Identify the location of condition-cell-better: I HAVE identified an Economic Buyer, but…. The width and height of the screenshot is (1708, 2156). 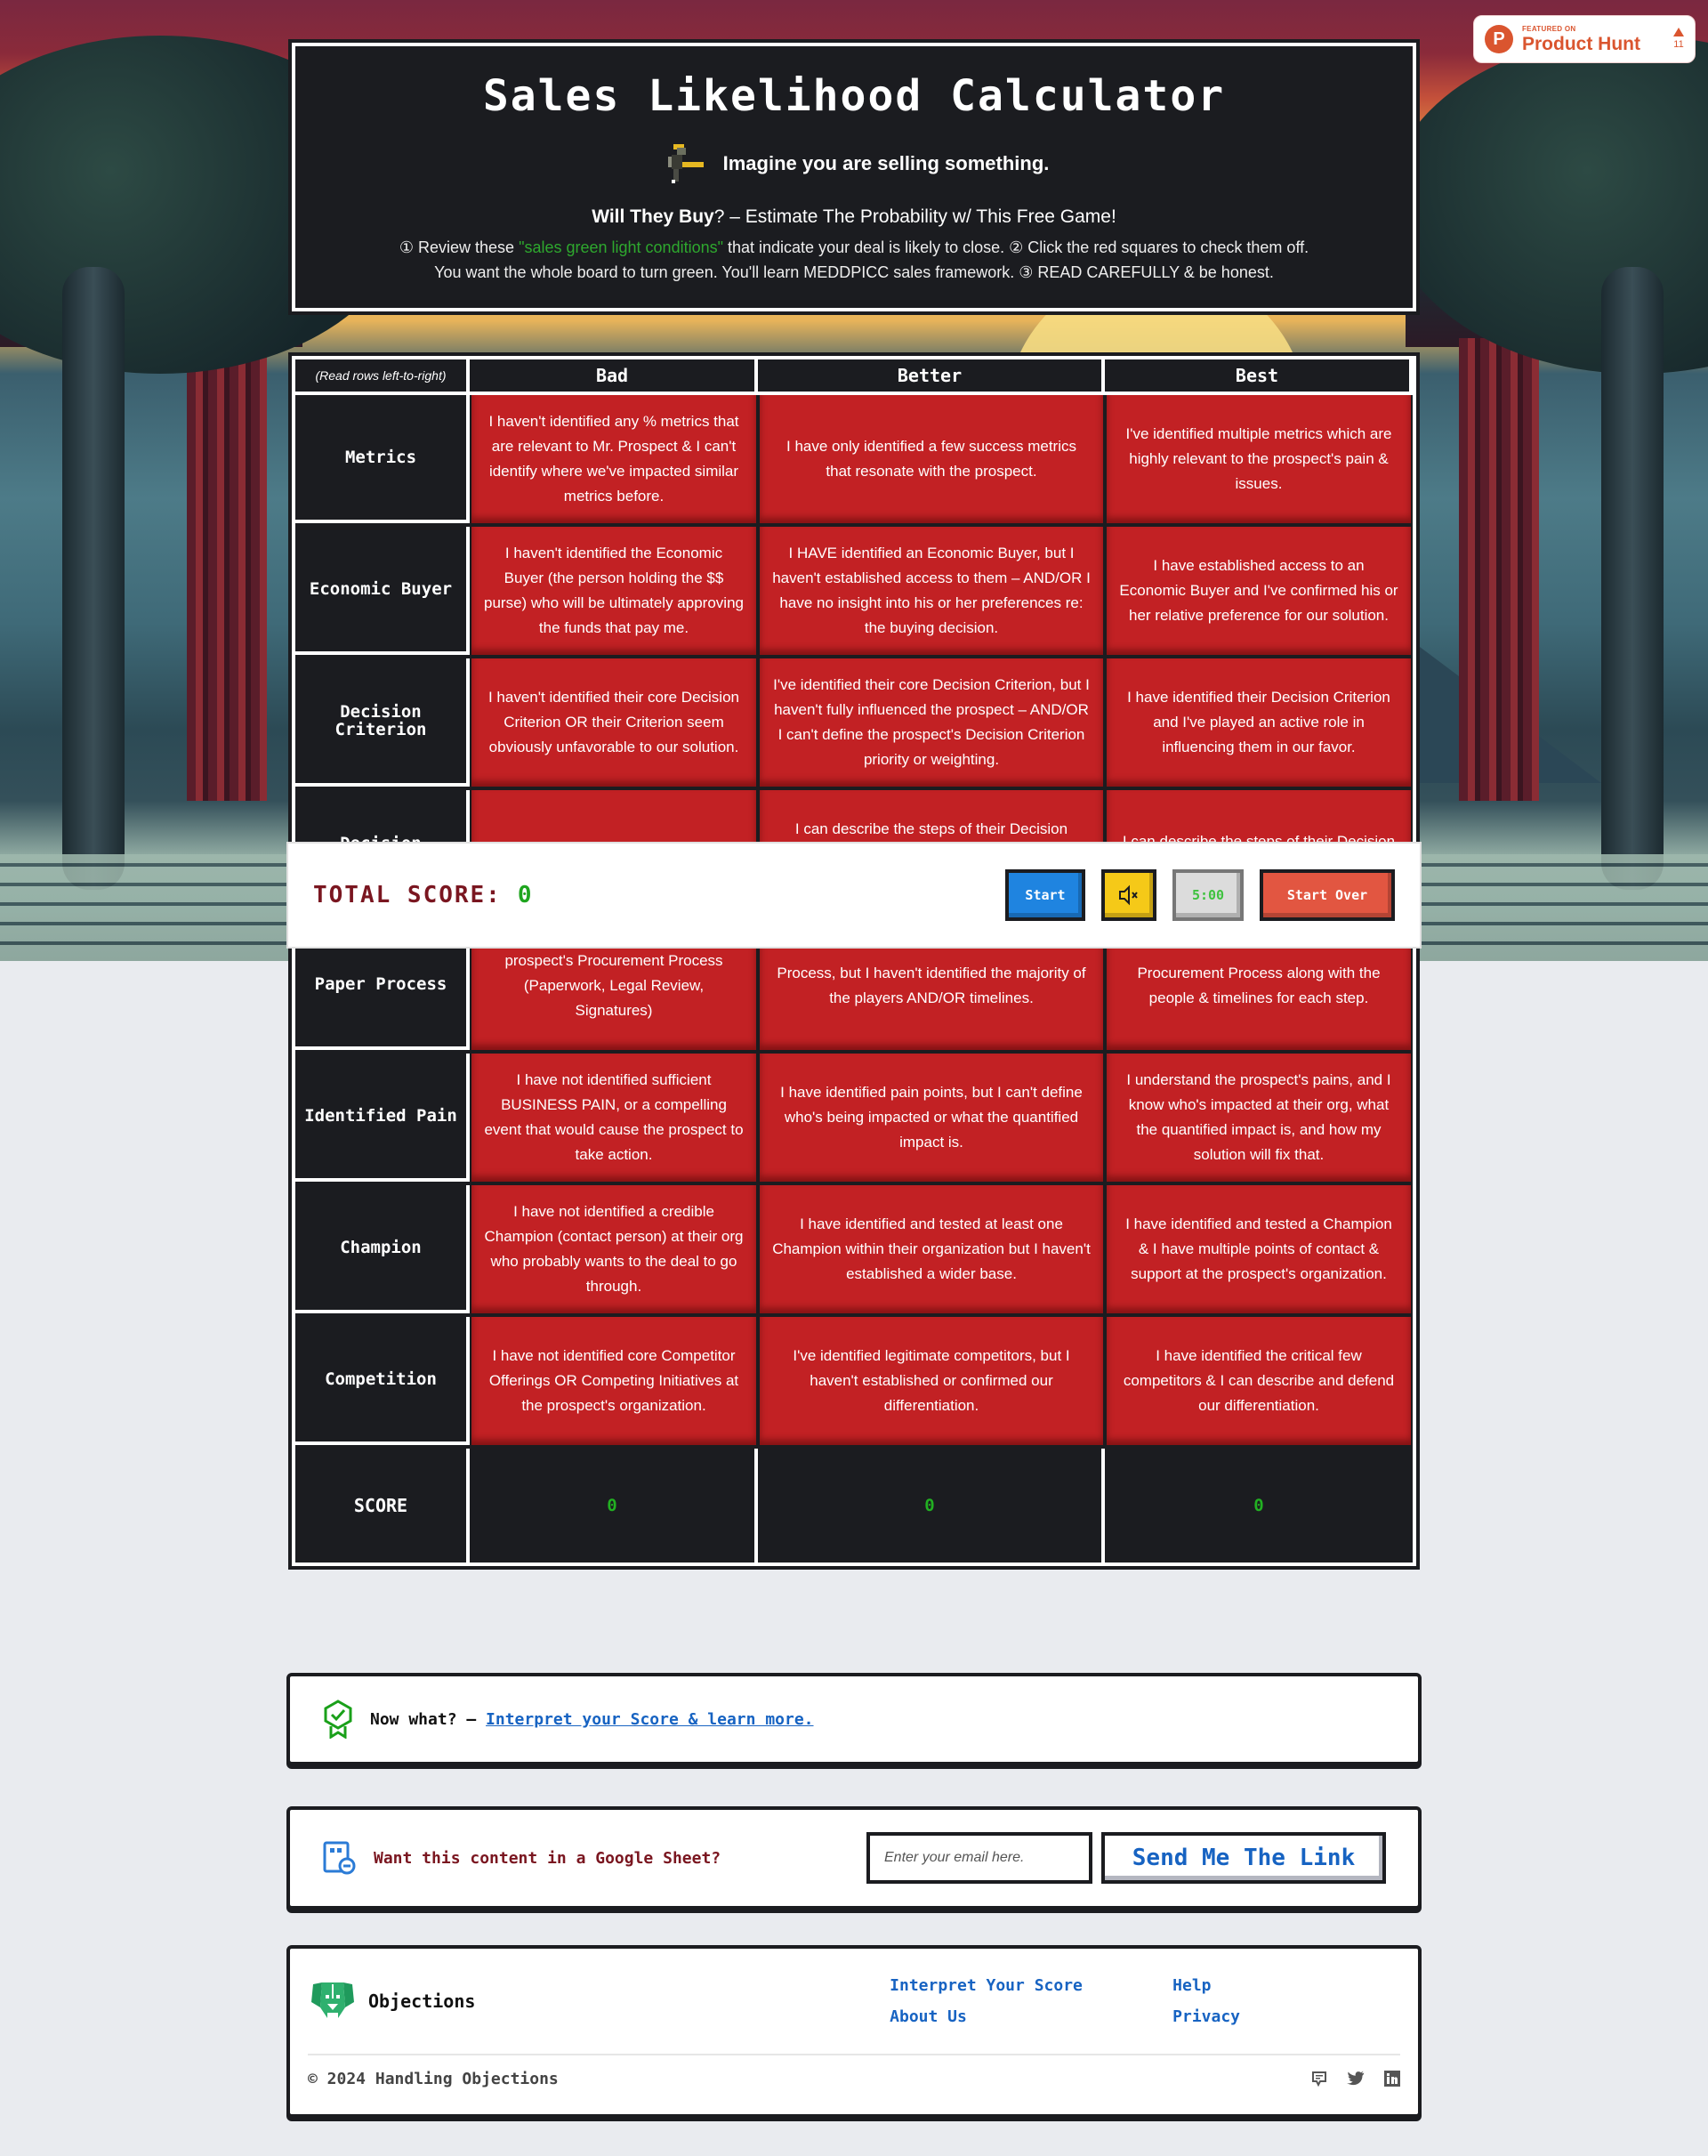
(931, 591).